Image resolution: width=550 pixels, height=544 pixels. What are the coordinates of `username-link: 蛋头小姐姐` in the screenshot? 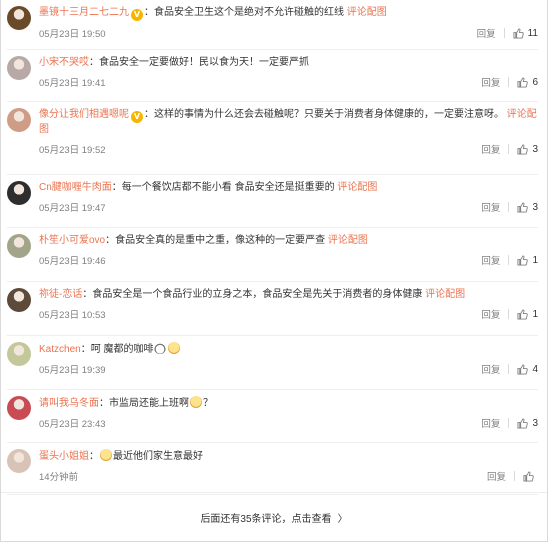 It's located at (64, 456).